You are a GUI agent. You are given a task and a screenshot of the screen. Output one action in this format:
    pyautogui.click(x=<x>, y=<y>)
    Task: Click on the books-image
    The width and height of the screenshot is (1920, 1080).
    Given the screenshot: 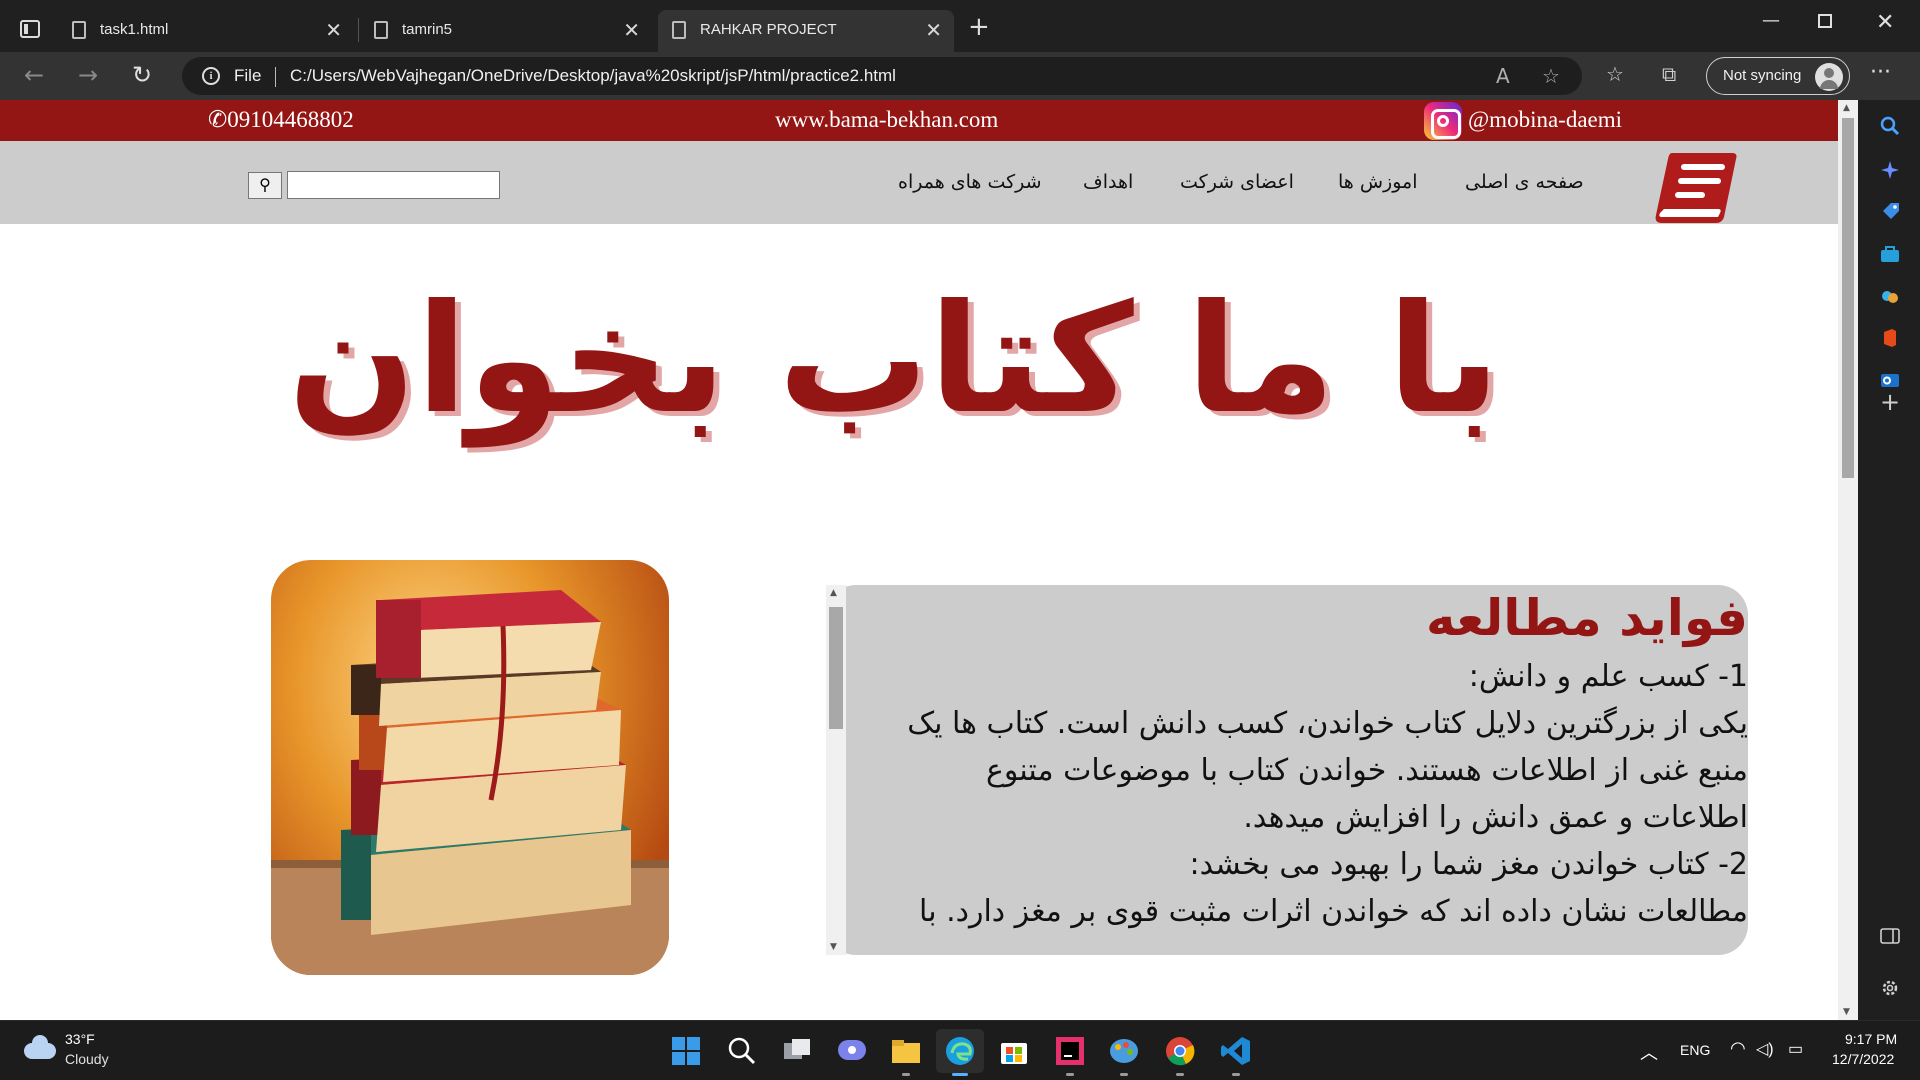 What is the action you would take?
    pyautogui.click(x=470, y=767)
    